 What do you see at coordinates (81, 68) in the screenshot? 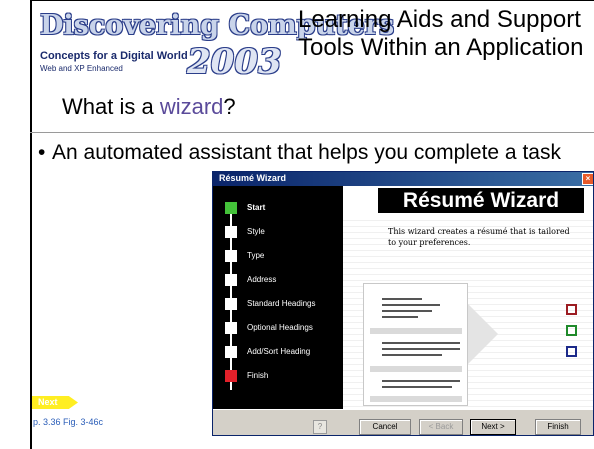
I see `logo-edition: Web and XP Enhanced` at bounding box center [81, 68].